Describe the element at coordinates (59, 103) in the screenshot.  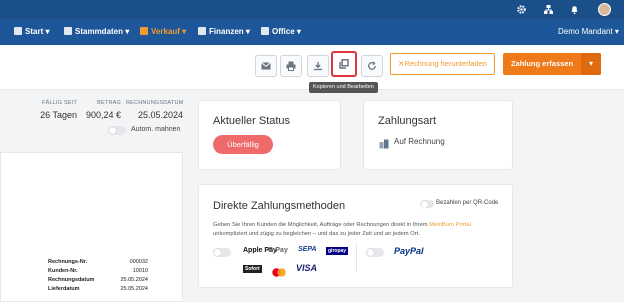
I see `due-label: FÄLLIG SEIT` at that location.